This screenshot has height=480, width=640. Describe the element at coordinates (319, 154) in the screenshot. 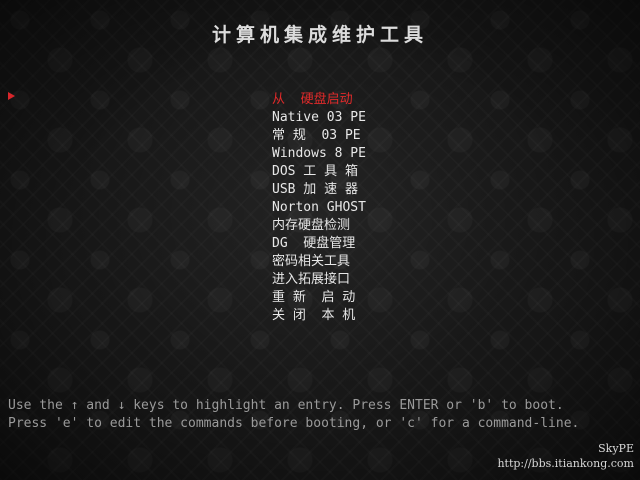

I see `menu-item-windows-8-pe: Windows 8 PE` at that location.